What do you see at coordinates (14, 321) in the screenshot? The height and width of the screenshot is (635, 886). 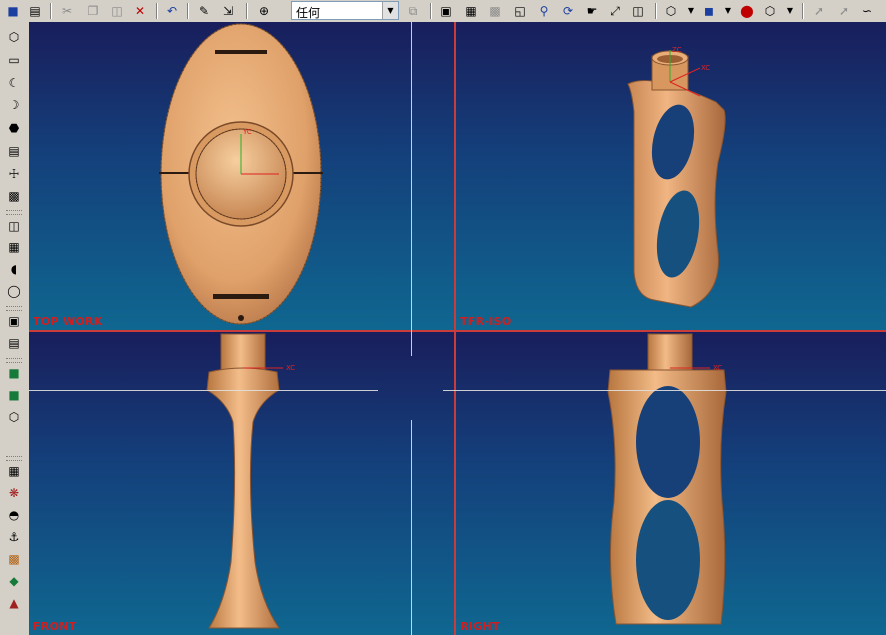 I see `blend-icon: ▣` at bounding box center [14, 321].